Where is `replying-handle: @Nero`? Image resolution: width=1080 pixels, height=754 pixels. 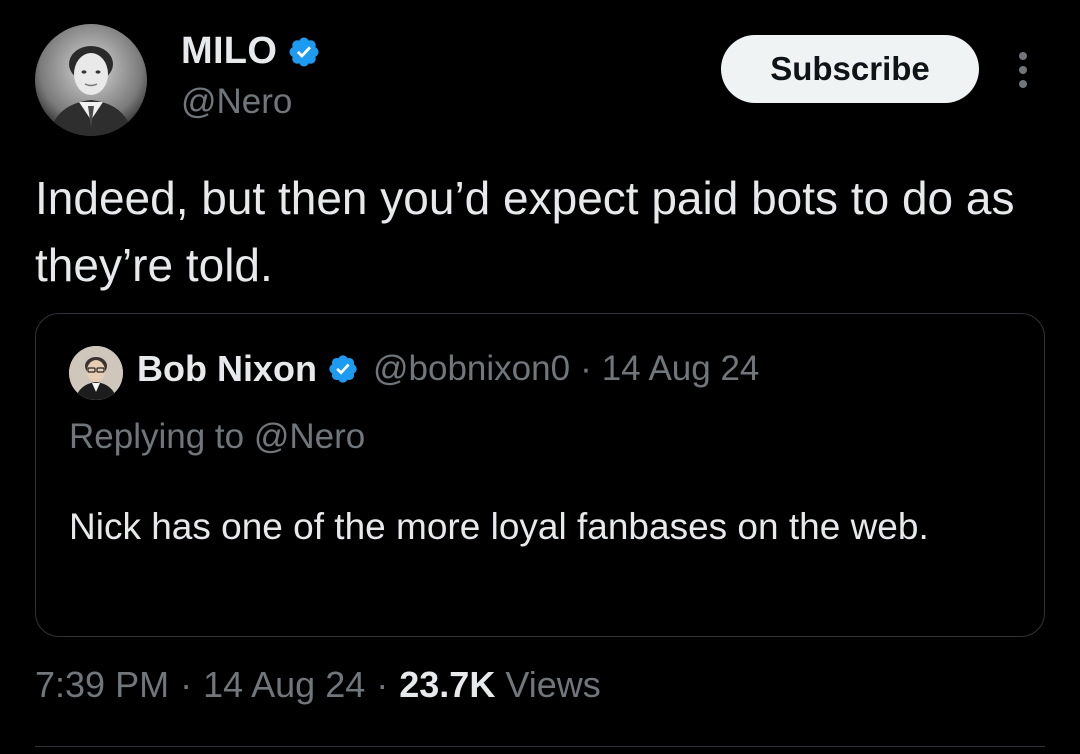
replying-handle: @Nero is located at coordinates (309, 436).